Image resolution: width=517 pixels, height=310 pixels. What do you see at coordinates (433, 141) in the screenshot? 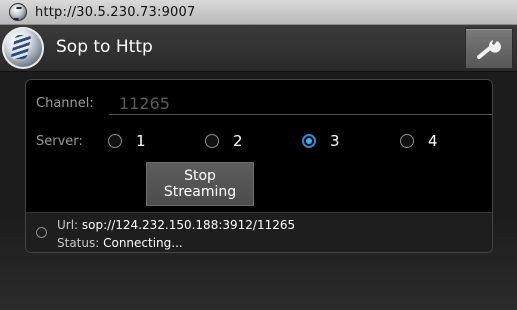
I see `server-option-label: 4` at bounding box center [433, 141].